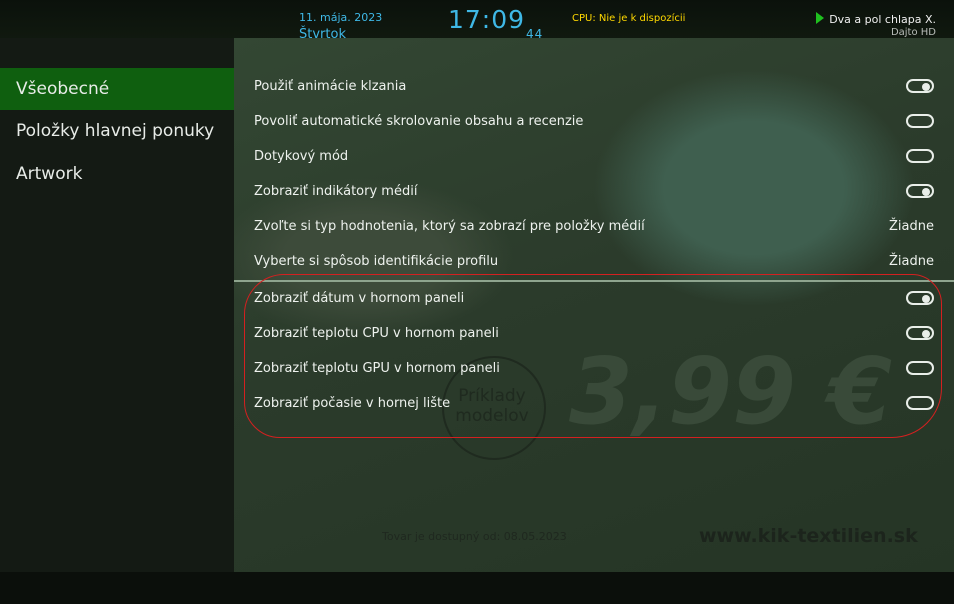  What do you see at coordinates (594, 86) in the screenshot?
I see `setting-row-animacie: Použiť animácie klzania` at bounding box center [594, 86].